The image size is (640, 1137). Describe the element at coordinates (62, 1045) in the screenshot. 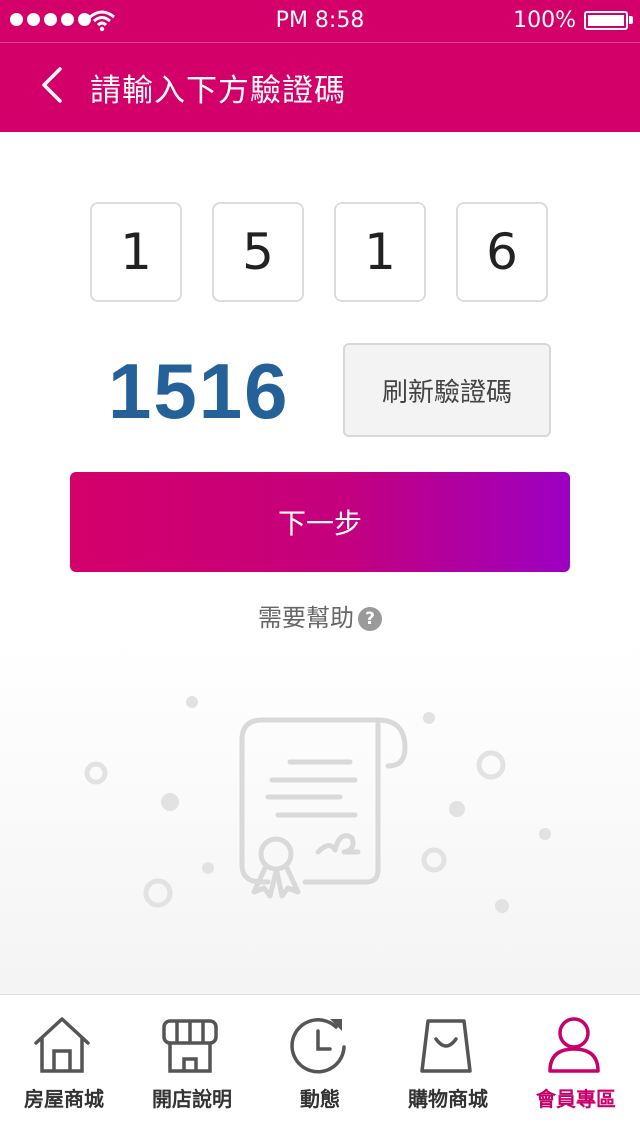

I see `house-icon` at that location.